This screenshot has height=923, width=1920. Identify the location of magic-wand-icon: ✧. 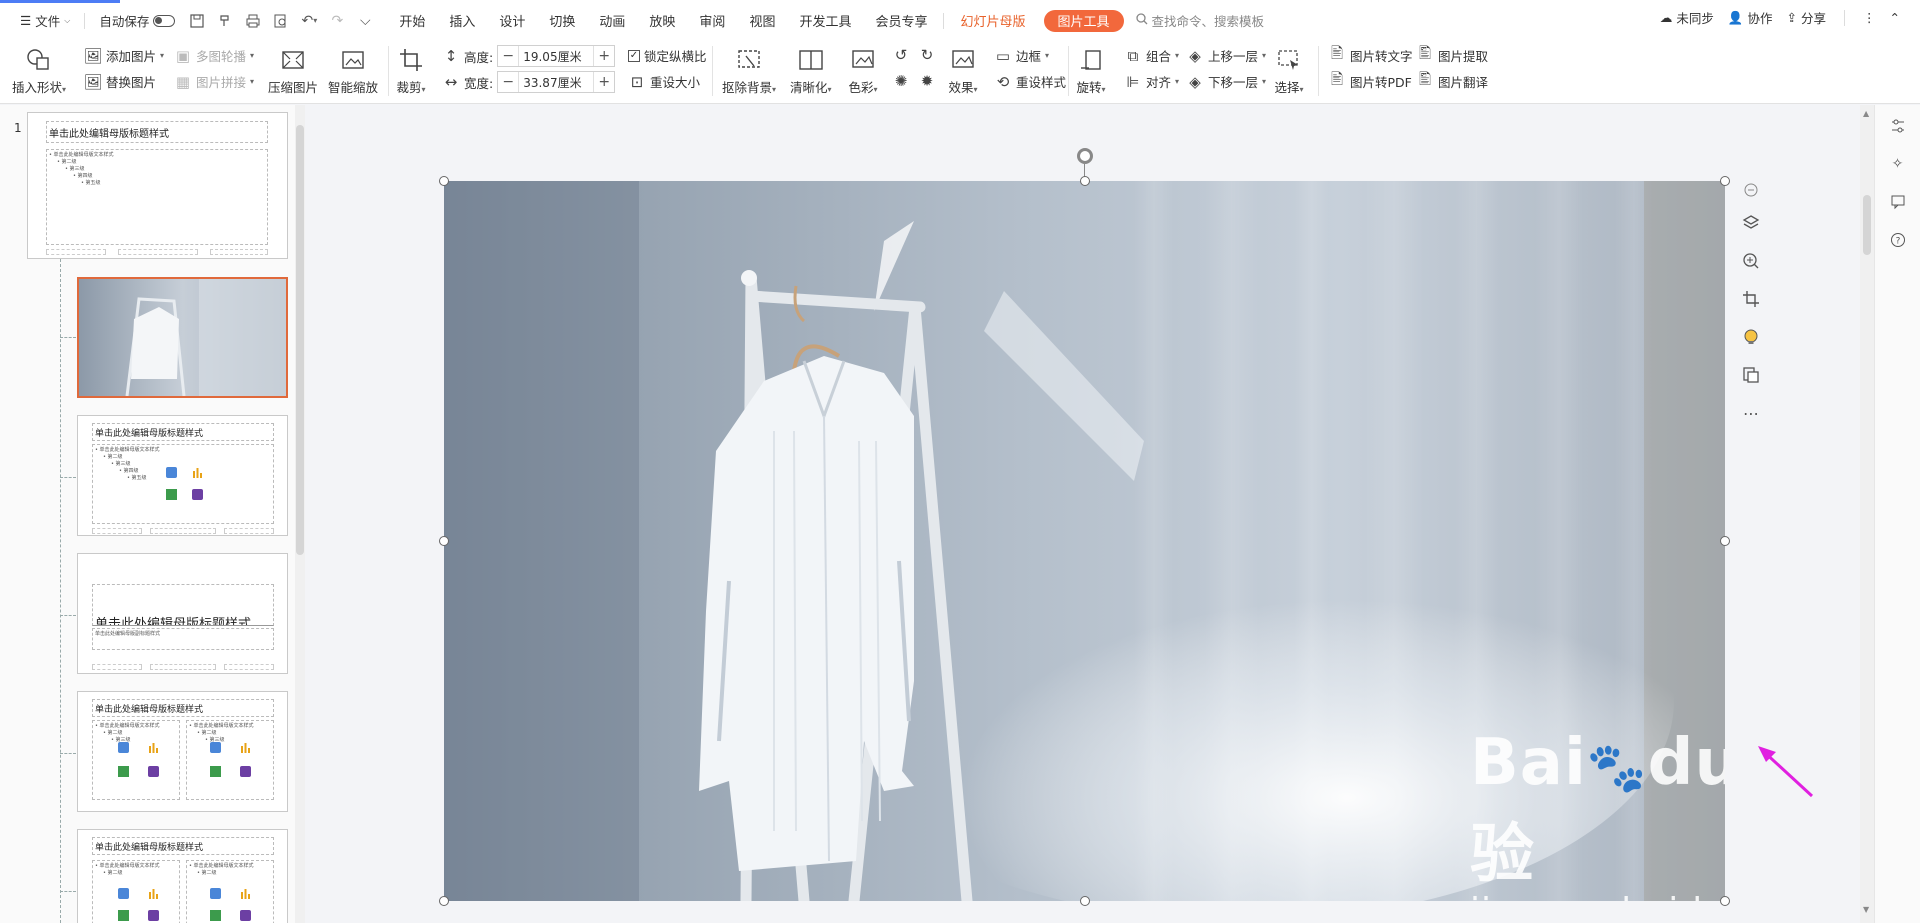
(1898, 164).